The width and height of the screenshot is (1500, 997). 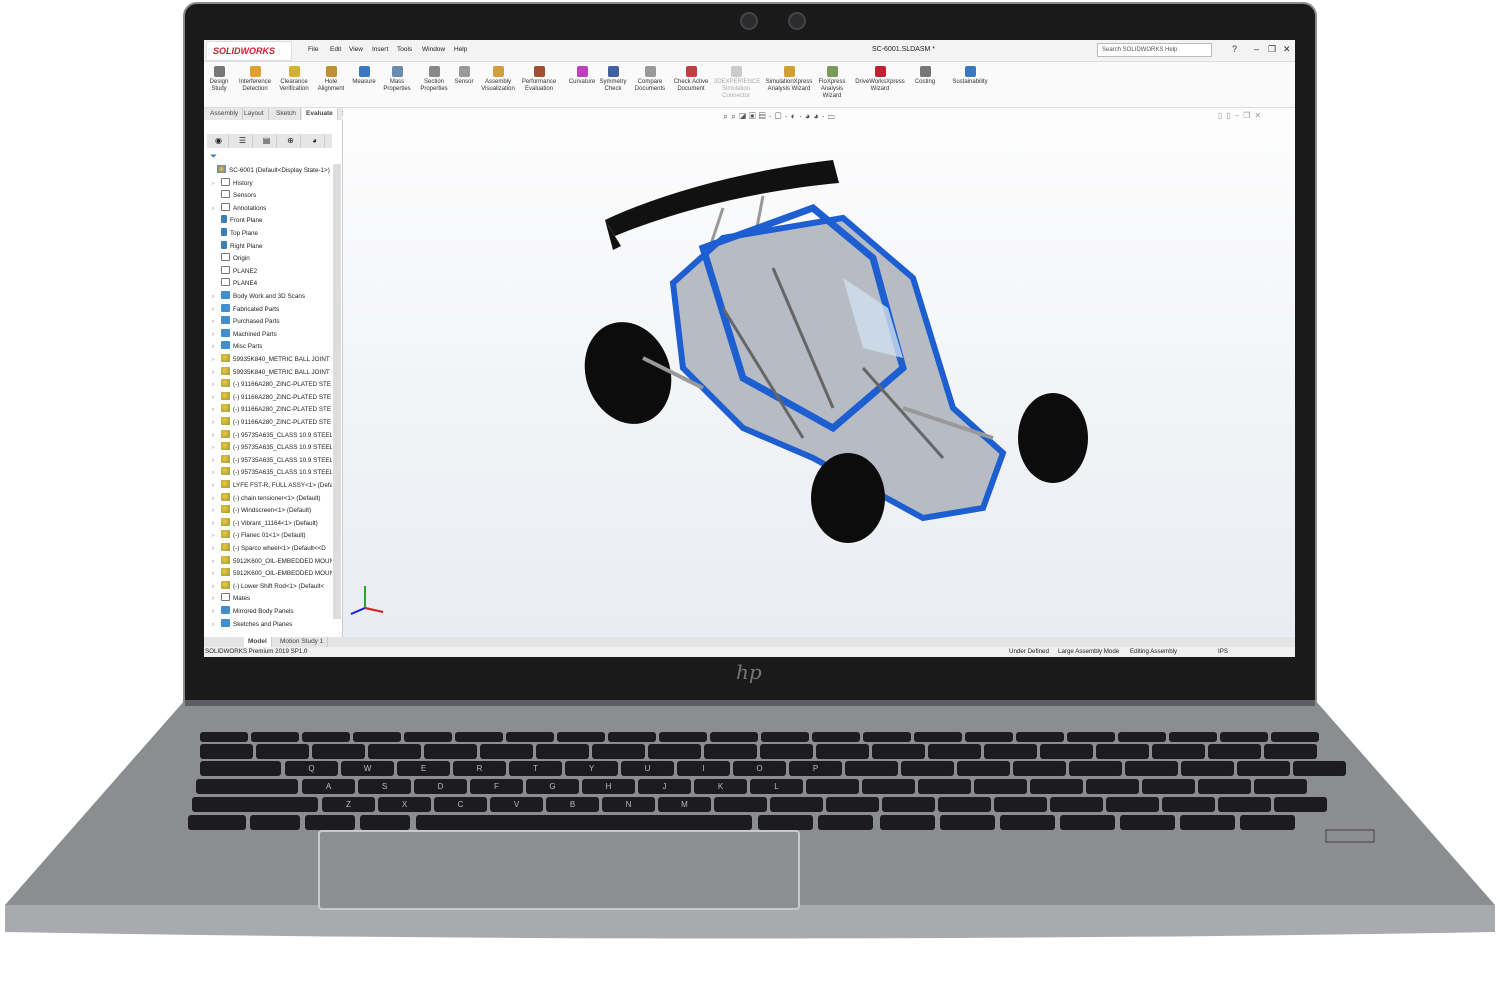 What do you see at coordinates (270, 587) in the screenshot?
I see `tree-item: › (-) Lower Shift Rod<1> (Default<` at bounding box center [270, 587].